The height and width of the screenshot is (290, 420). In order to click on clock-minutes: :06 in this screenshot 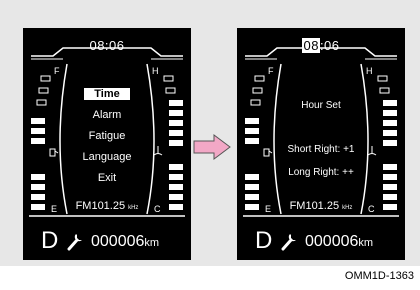, I will do `click(329, 45)`.